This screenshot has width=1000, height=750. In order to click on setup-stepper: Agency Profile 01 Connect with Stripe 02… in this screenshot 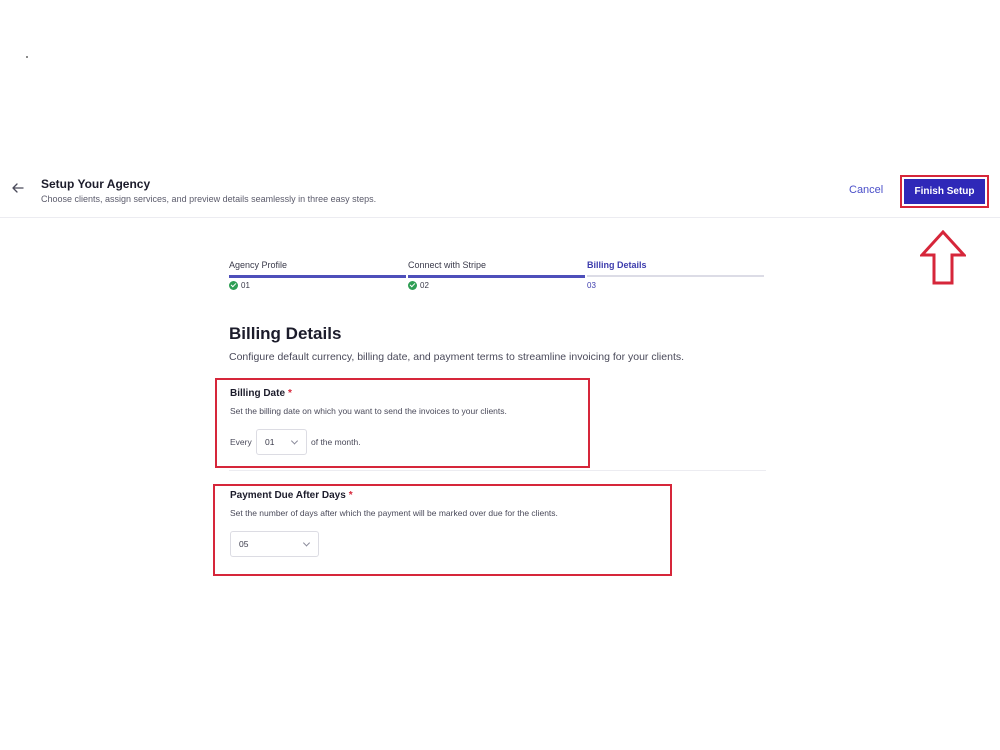, I will do `click(497, 276)`.